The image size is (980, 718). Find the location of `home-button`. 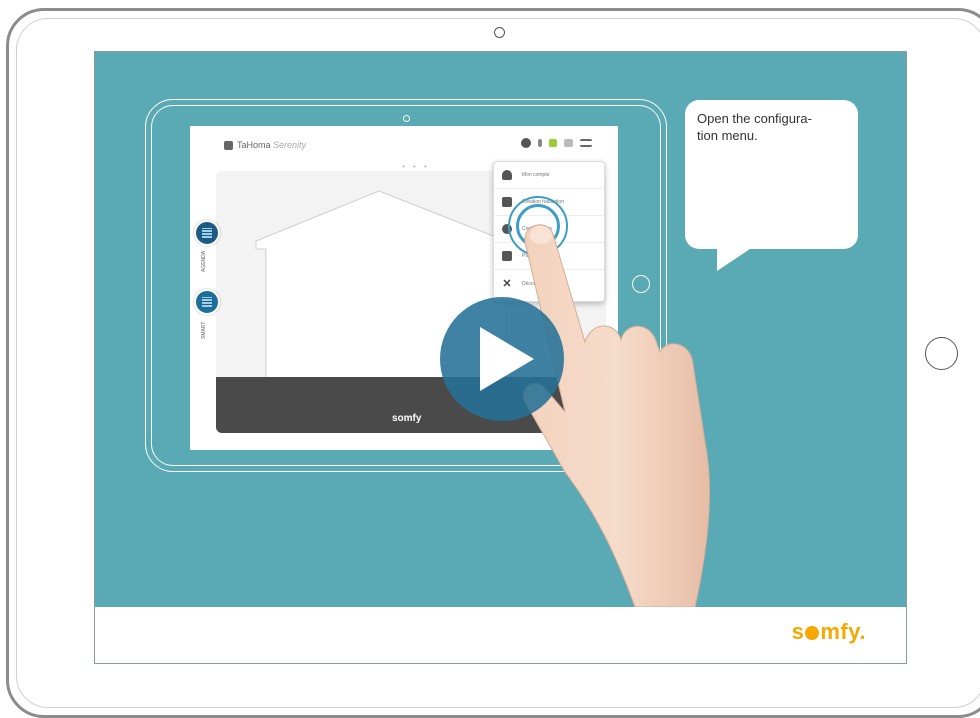

home-button is located at coordinates (941, 353).